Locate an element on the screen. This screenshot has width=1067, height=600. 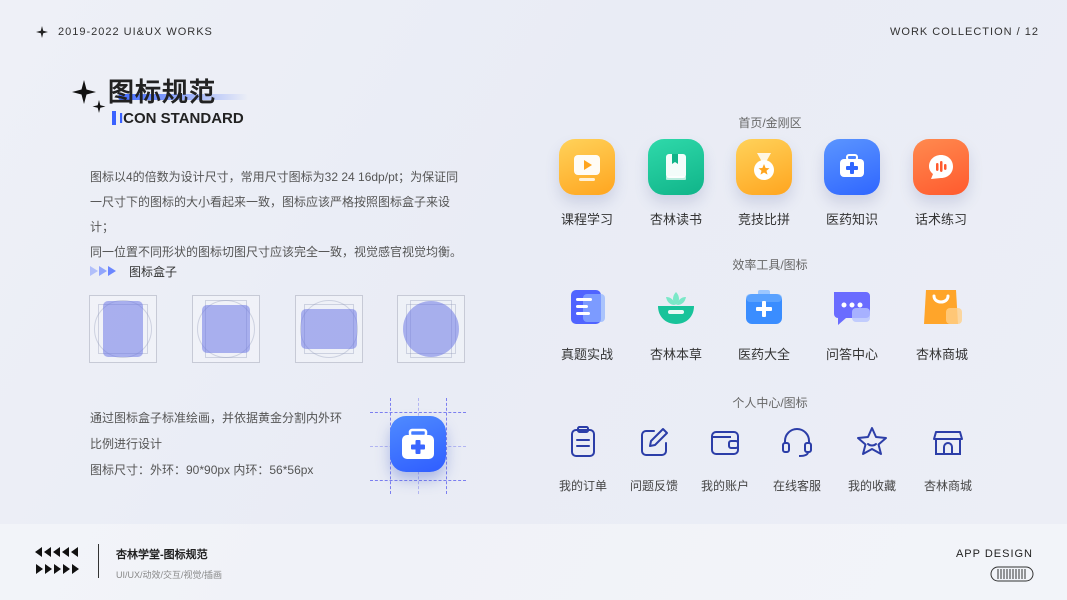
home-item-label: 课程学习 is located at coordinates (586, 219).